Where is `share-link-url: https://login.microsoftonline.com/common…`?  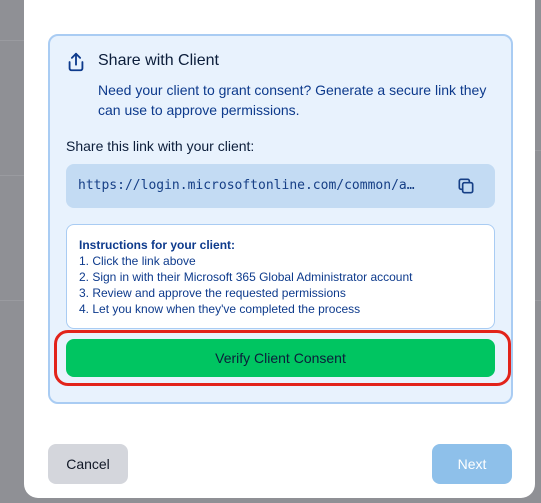
share-link-url: https://login.microsoftonline.com/common… is located at coordinates (262, 185).